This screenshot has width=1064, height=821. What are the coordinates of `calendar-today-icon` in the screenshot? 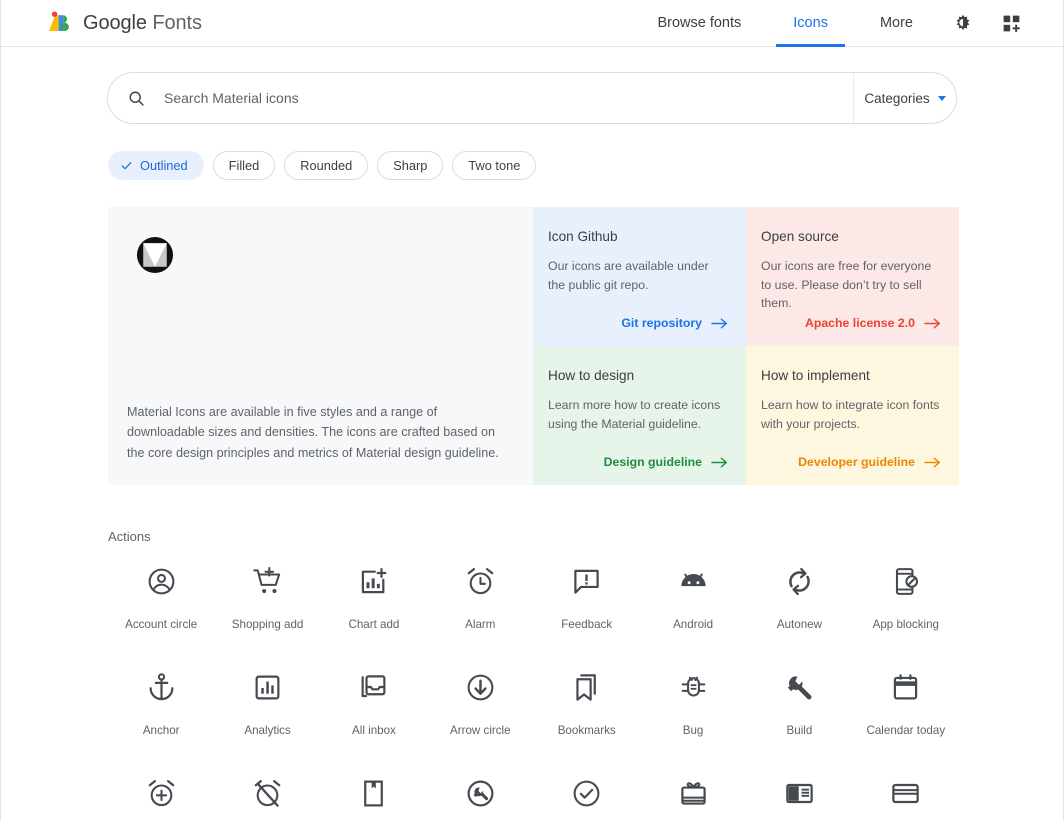 It's located at (906, 687).